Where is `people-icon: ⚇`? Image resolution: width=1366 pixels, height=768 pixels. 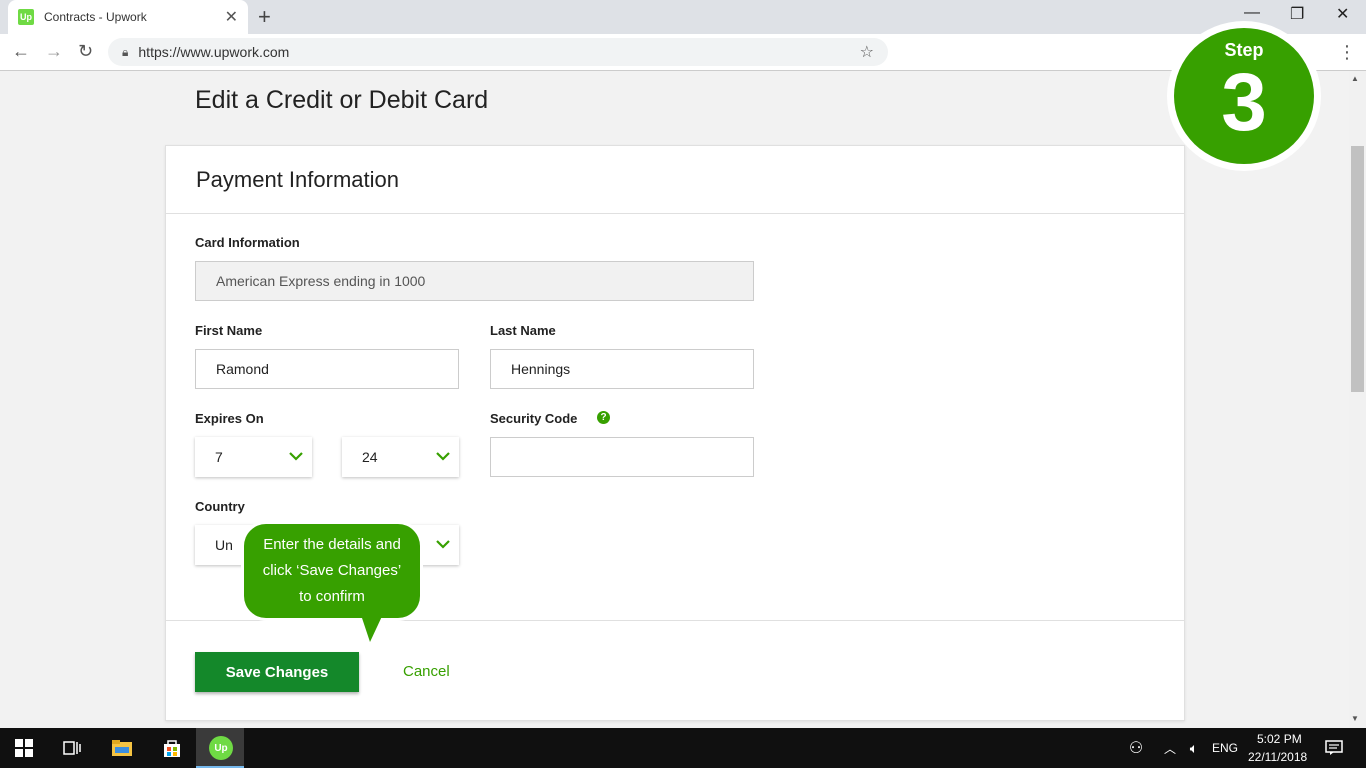
people-icon: ⚇ is located at coordinates (1136, 748).